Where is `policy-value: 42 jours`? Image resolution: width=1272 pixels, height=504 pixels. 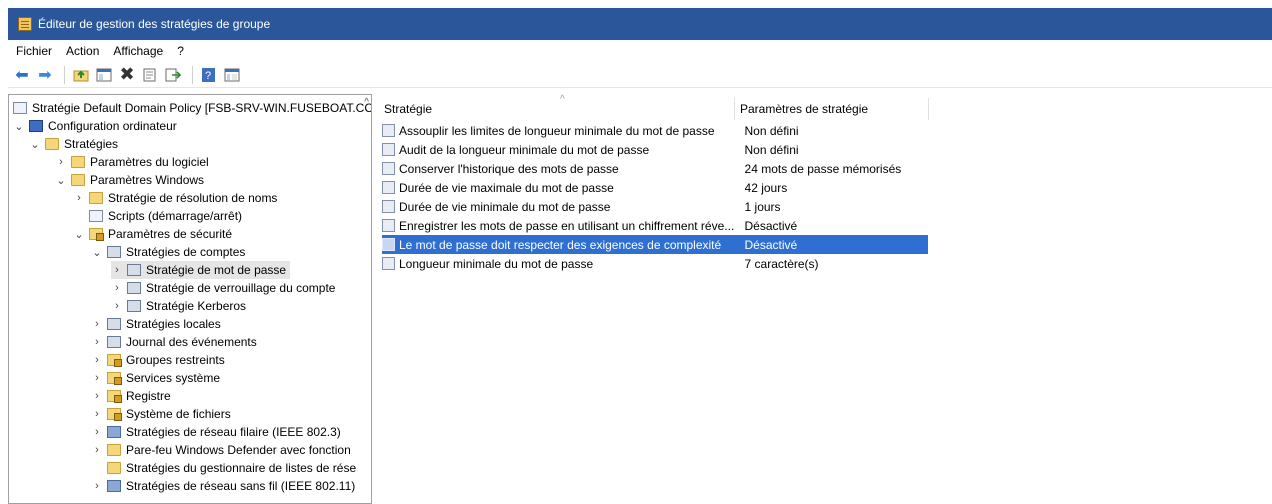
policy-value: 42 jours is located at coordinates (766, 187).